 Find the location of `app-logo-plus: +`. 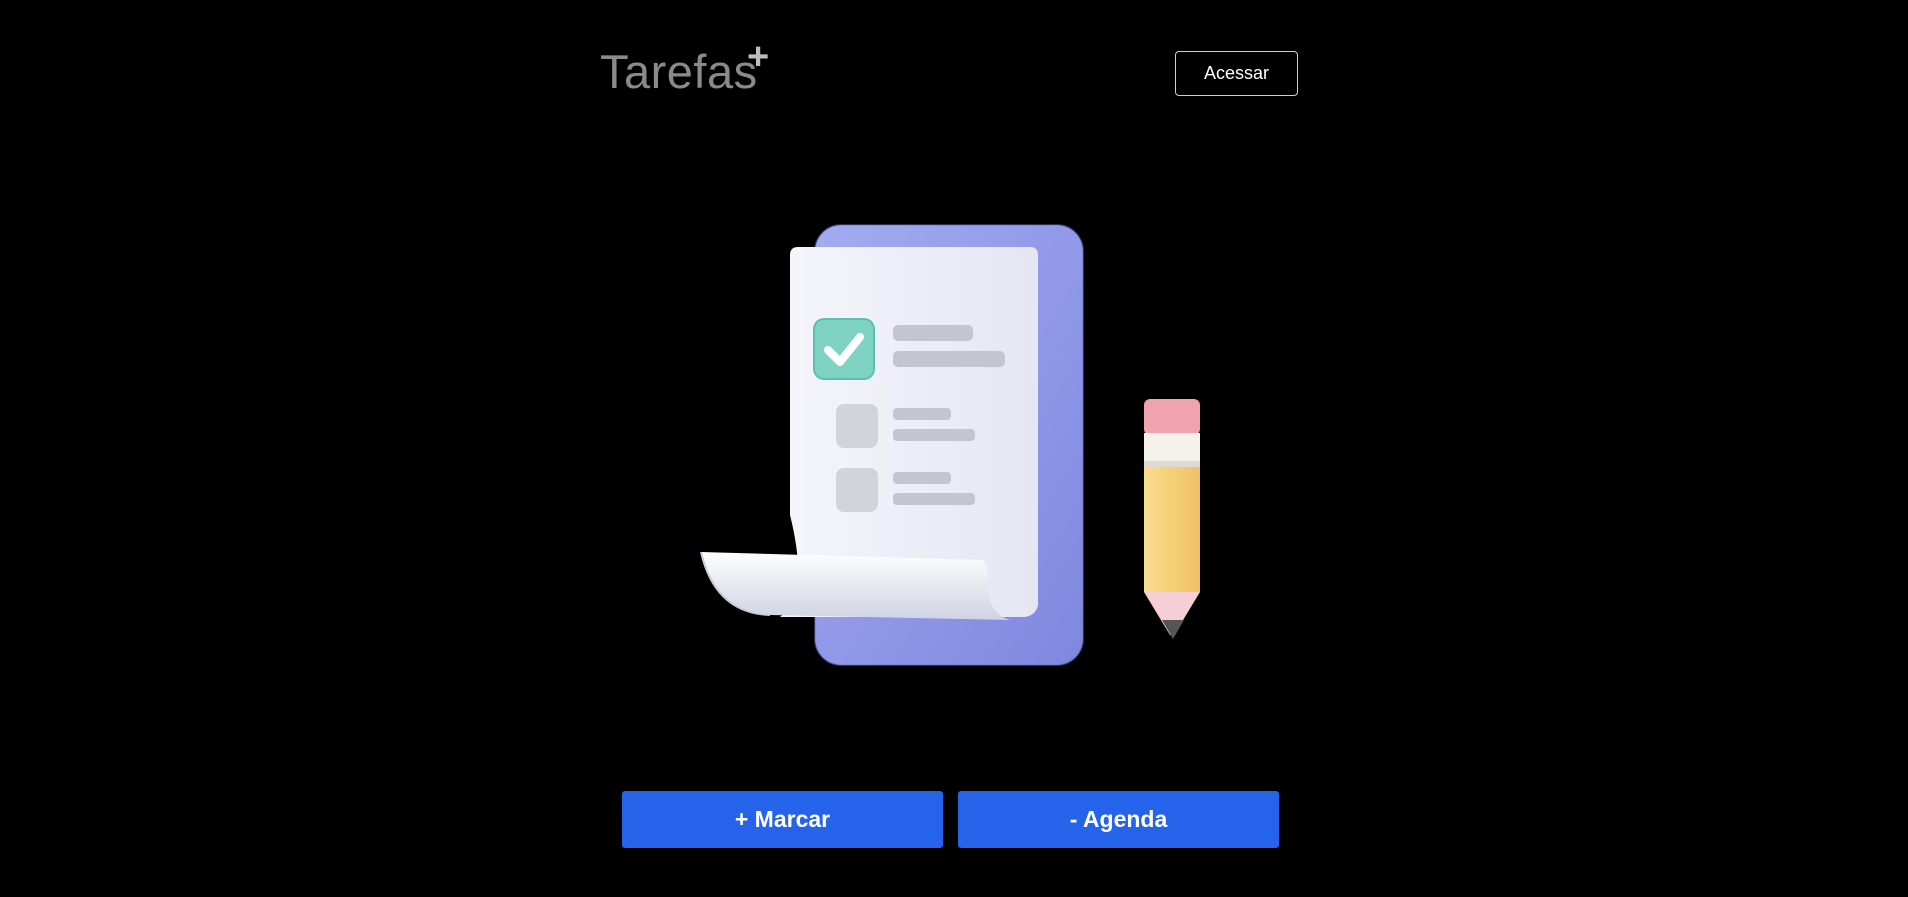

app-logo-plus: + is located at coordinates (758, 57).